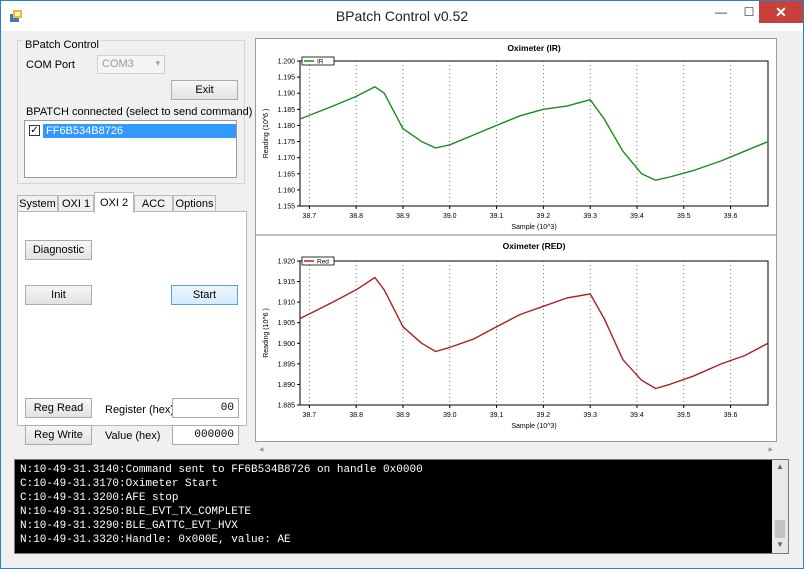 The height and width of the screenshot is (569, 804). Describe the element at coordinates (323, 262) in the screenshot. I see `legend-label: Red` at that location.